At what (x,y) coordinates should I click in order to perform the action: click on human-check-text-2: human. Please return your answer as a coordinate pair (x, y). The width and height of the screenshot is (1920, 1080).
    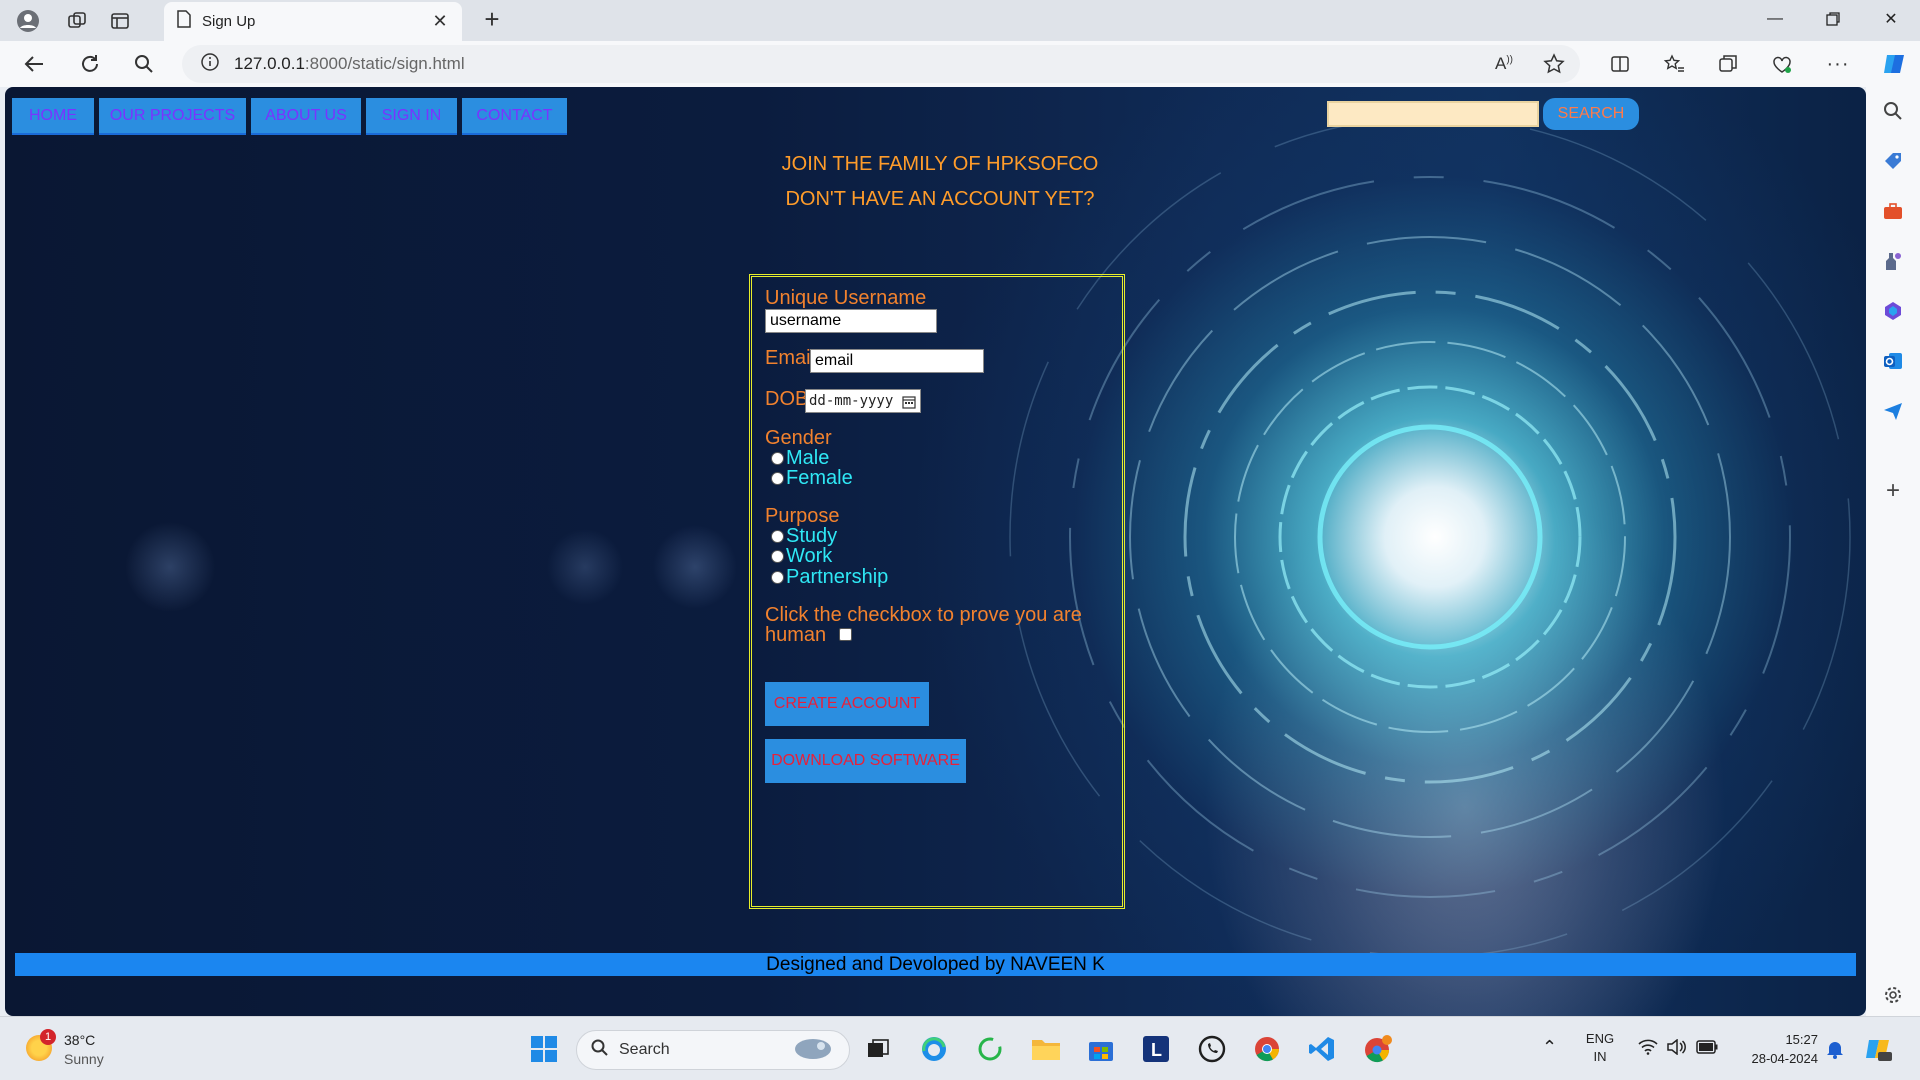
    Looking at the image, I should click on (796, 635).